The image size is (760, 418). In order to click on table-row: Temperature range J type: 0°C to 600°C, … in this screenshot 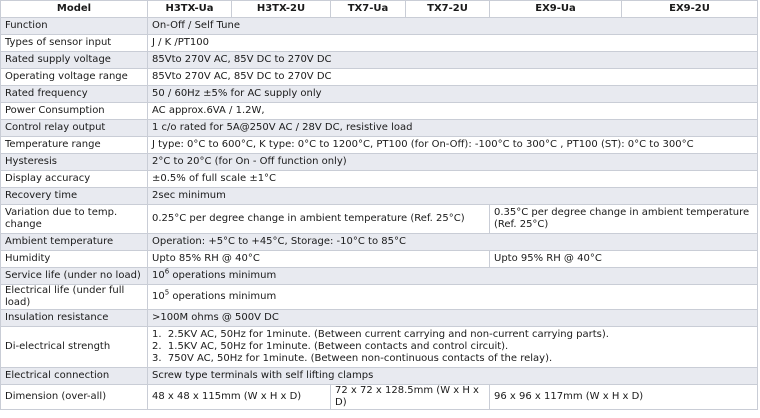, I will do `click(379, 145)`.